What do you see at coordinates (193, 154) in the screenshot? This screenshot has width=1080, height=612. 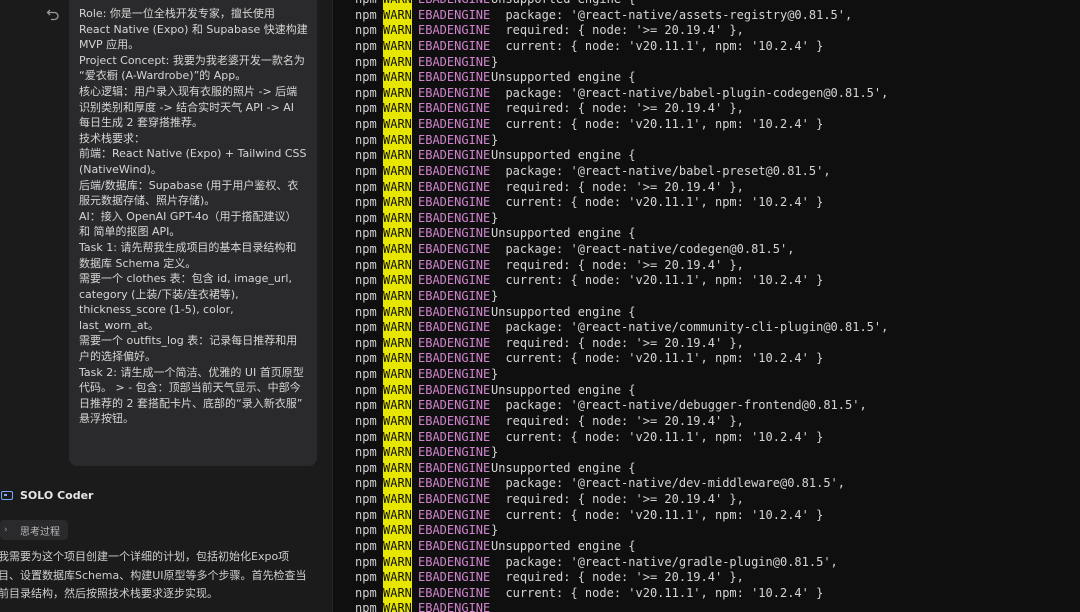 I see `prompt-line: 前端：React Native (Expo) + Tailwind CSS` at bounding box center [193, 154].